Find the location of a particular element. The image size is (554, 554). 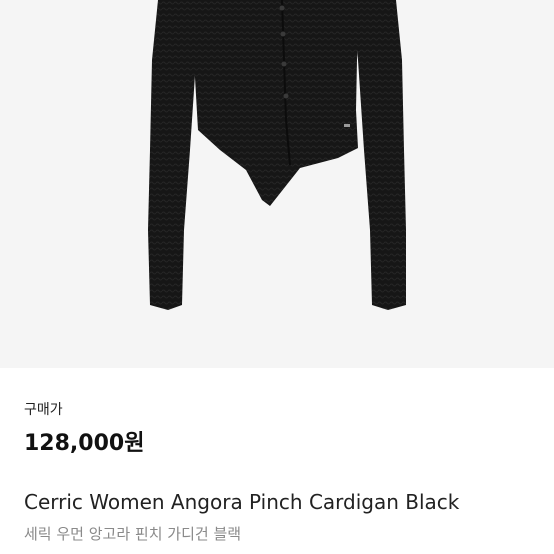

price-value: 128,000원 is located at coordinates (84, 443).